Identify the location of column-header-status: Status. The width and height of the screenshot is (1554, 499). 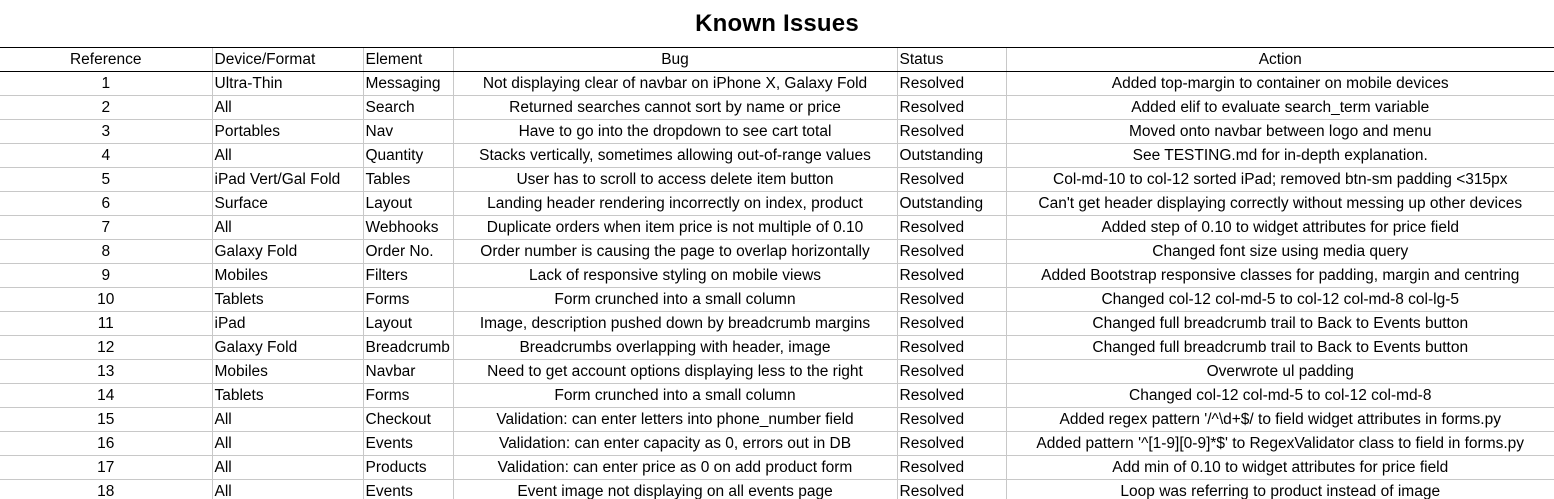
(951, 59).